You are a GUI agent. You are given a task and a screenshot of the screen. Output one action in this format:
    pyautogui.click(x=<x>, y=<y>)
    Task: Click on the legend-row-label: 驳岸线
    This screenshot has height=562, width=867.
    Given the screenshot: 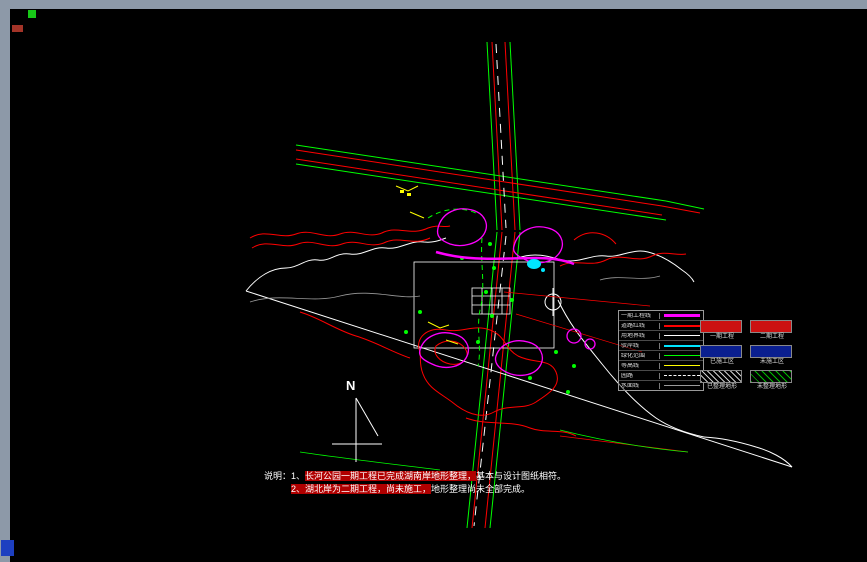 What is the action you would take?
    pyautogui.click(x=639, y=345)
    